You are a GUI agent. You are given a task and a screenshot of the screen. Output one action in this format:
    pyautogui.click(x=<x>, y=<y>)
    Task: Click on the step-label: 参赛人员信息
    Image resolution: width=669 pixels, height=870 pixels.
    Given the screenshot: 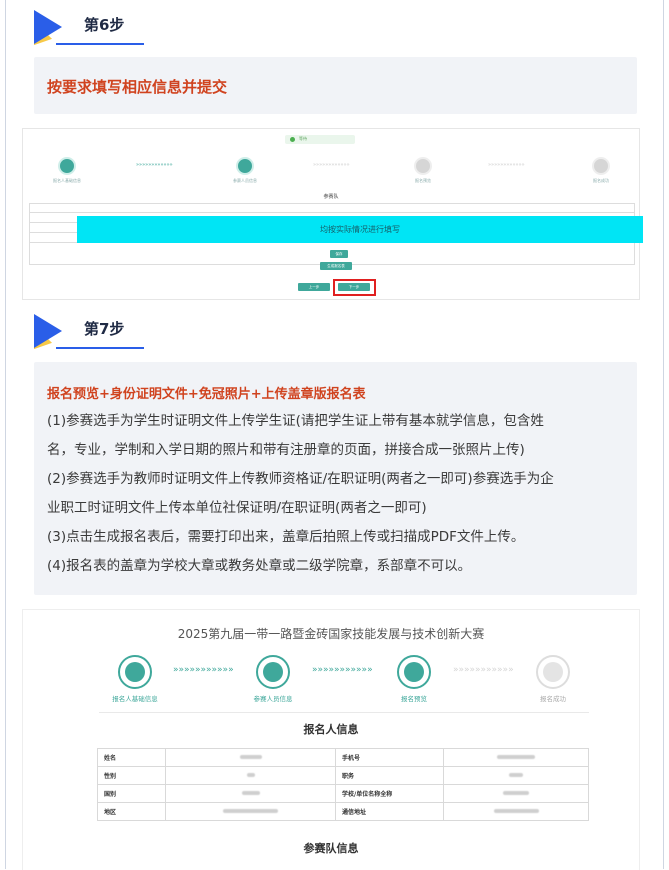 What is the action you would take?
    pyautogui.click(x=273, y=699)
    